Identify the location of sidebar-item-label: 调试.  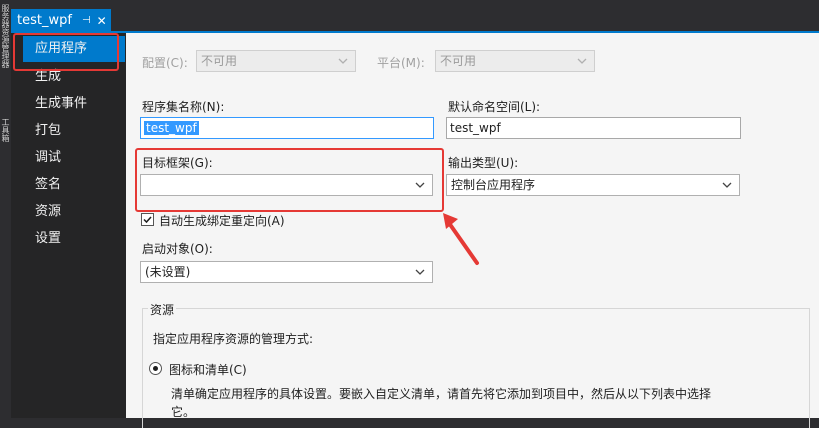
(48, 157).